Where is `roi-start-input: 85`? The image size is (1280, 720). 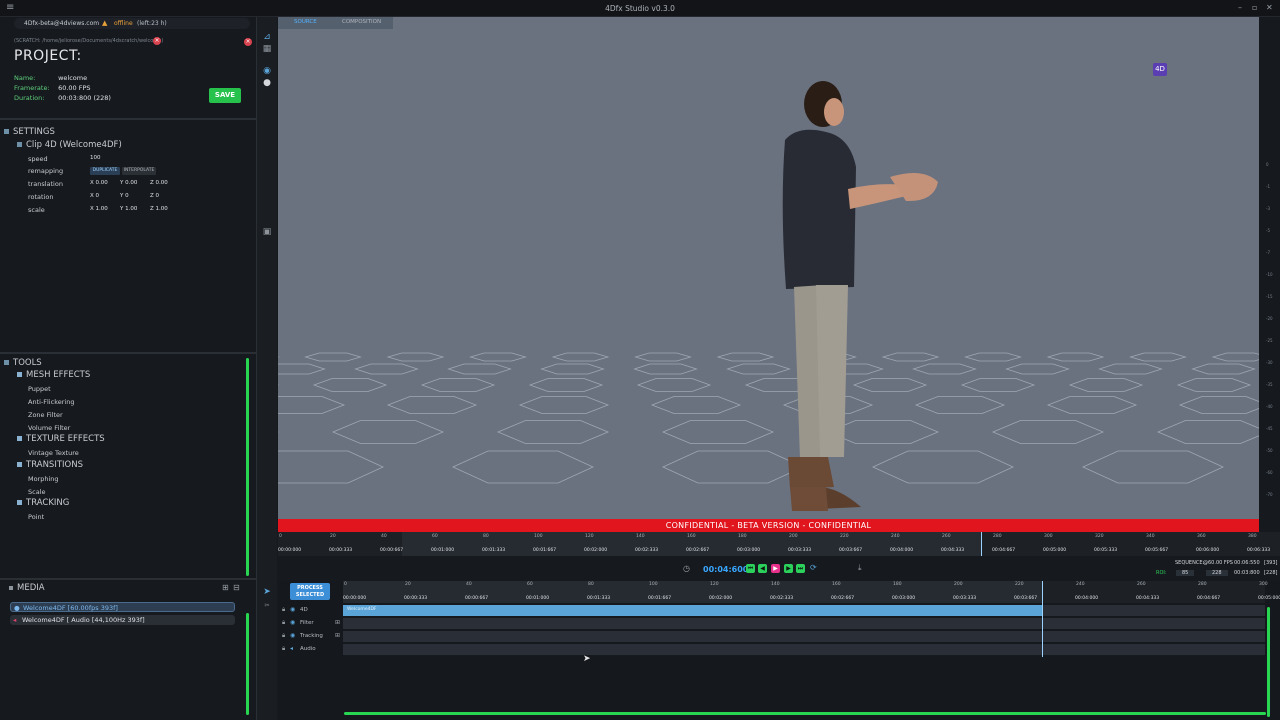
roi-start-input: 85 is located at coordinates (1185, 573).